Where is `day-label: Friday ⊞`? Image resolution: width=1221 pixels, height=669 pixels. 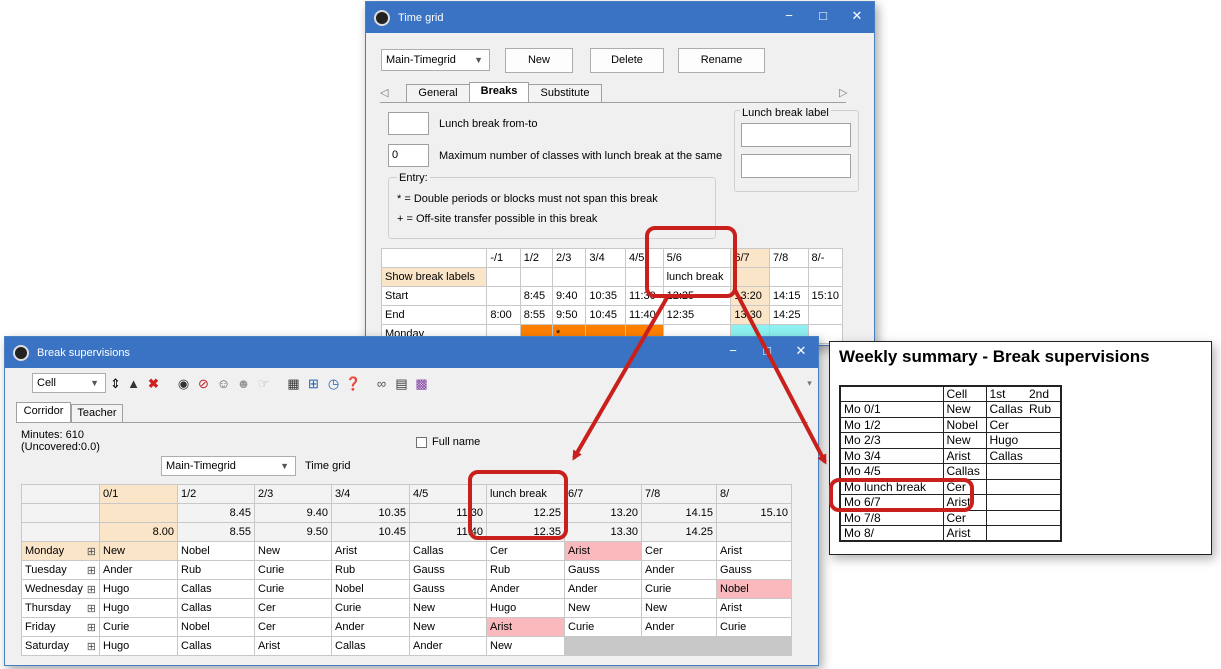
day-label: Friday ⊞ is located at coordinates (60, 627).